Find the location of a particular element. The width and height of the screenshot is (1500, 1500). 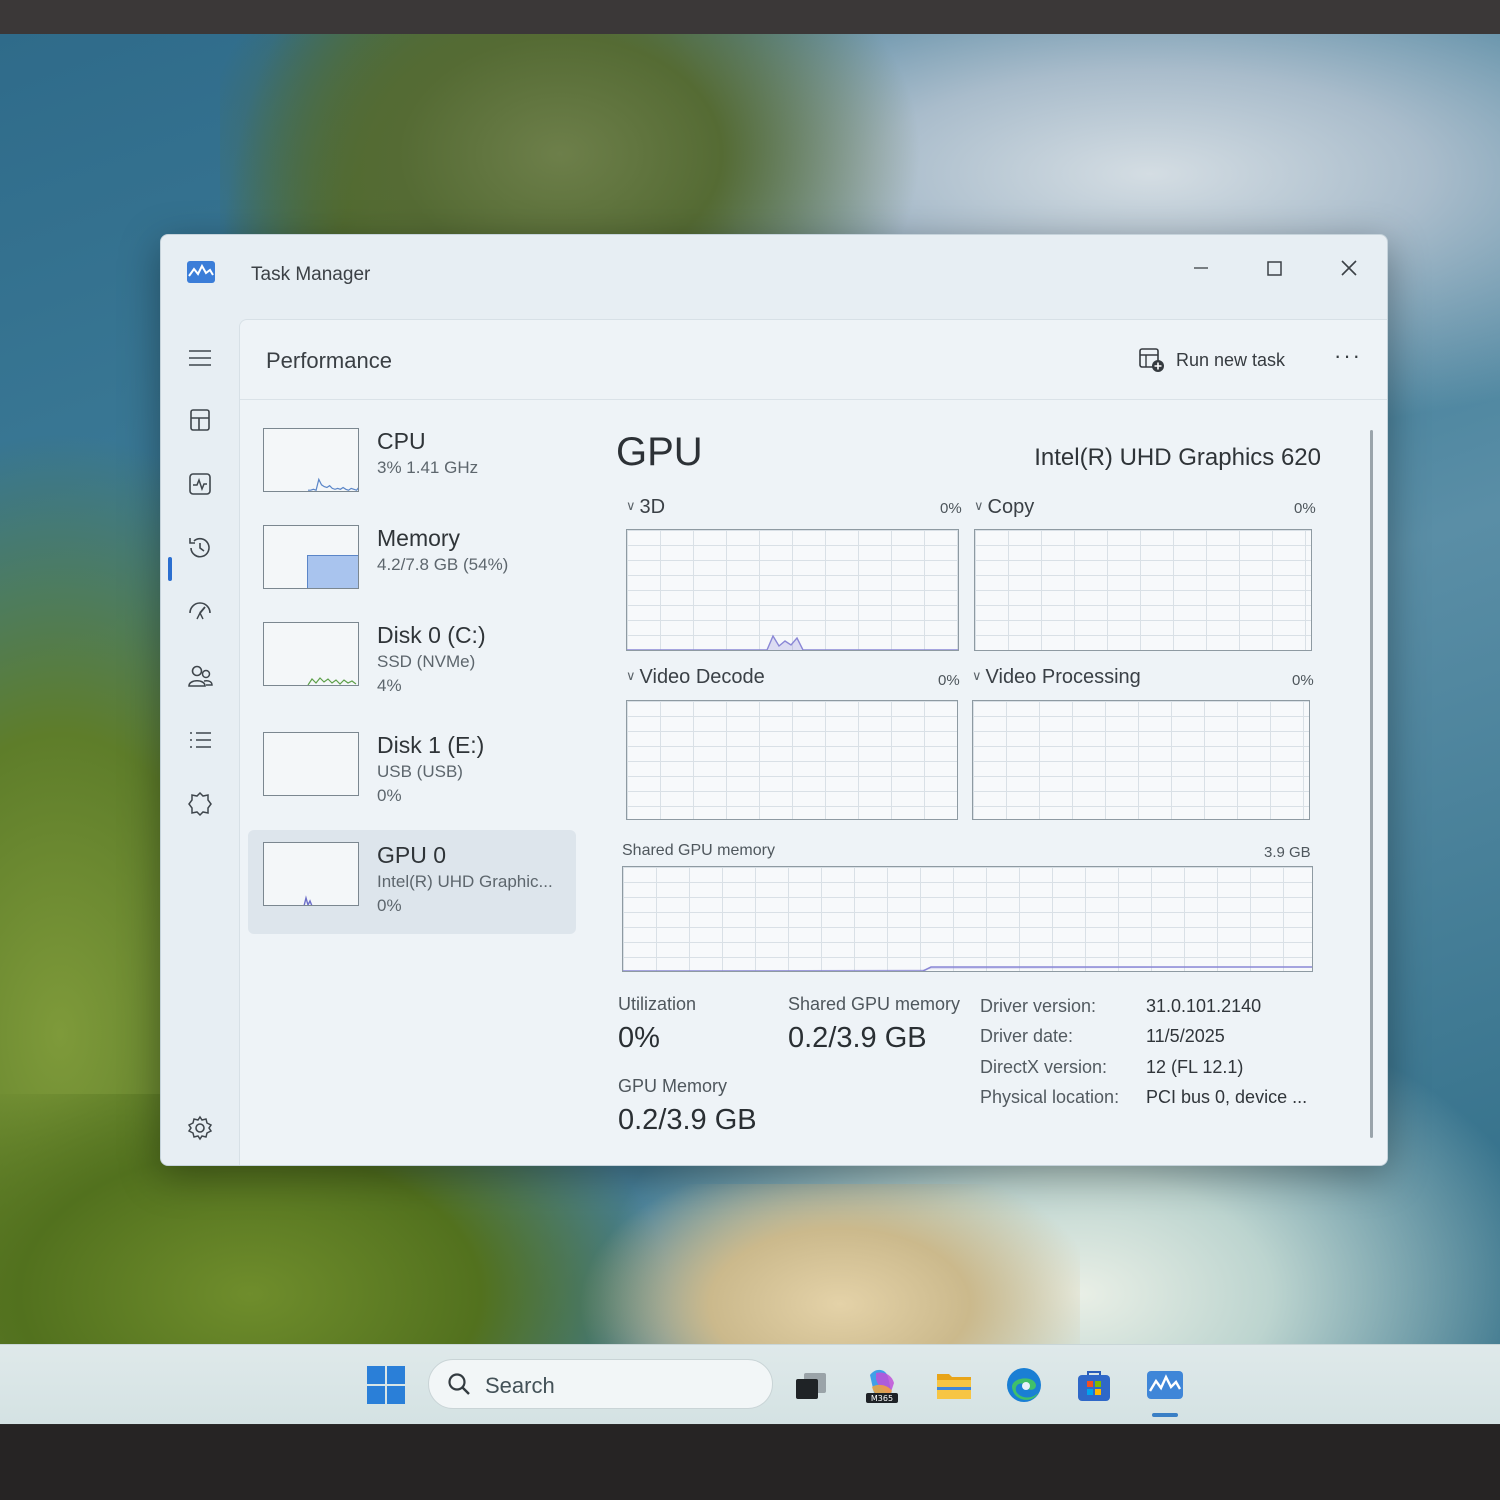

monitor-bezel-top is located at coordinates (750, 17).